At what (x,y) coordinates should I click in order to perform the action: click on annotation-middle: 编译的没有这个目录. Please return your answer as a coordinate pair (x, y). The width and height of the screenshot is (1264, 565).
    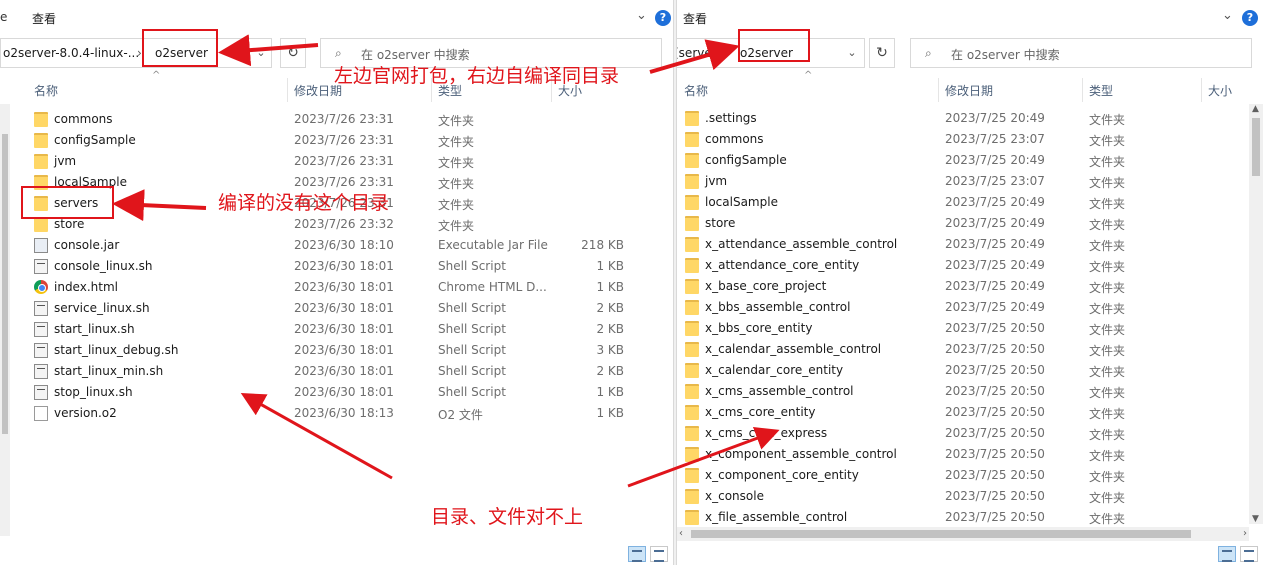
    Looking at the image, I should click on (304, 203).